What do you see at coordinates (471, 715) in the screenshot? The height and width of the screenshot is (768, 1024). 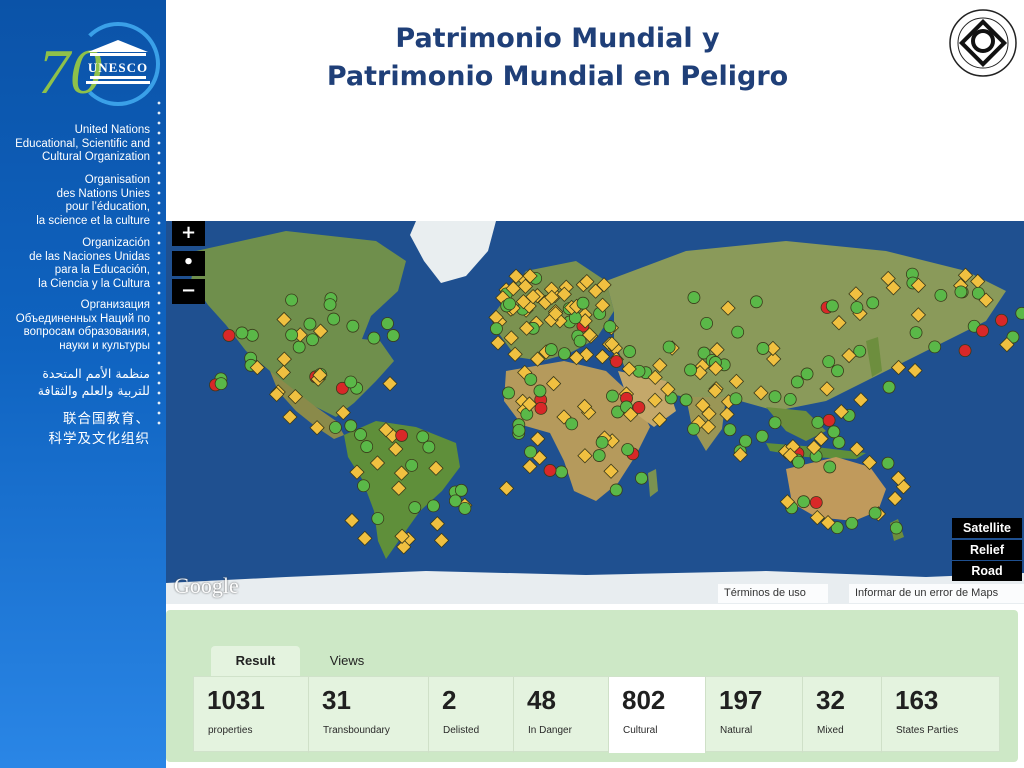 I see `stat-delisted: 2 Delisted` at bounding box center [471, 715].